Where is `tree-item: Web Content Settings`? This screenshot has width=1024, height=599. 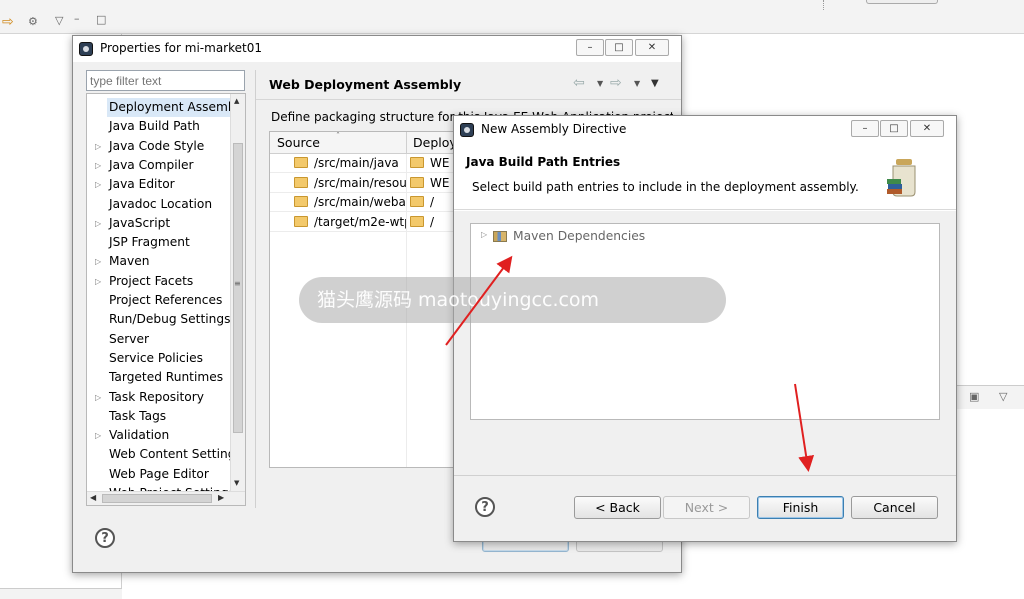 tree-item: Web Content Settings is located at coordinates (164, 454).